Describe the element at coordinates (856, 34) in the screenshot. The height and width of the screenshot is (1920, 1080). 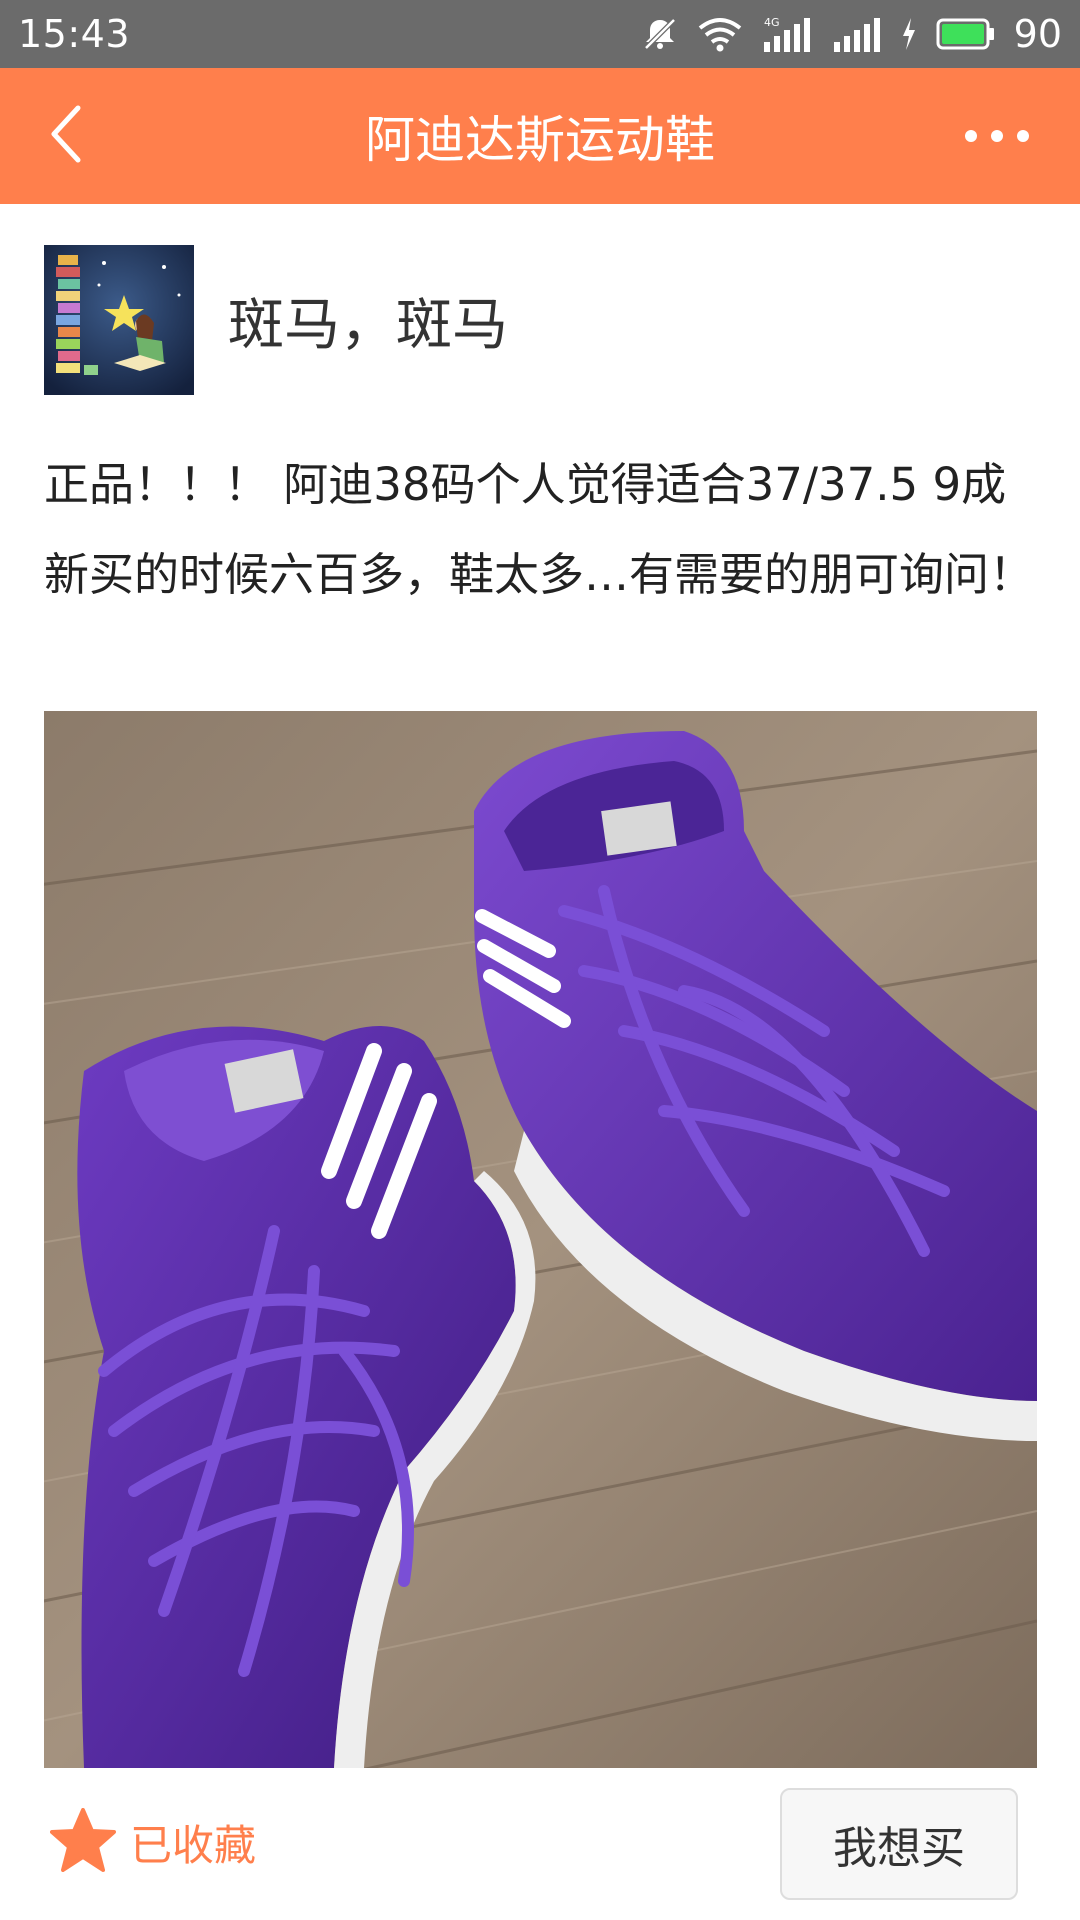
I see `signal-icon` at that location.